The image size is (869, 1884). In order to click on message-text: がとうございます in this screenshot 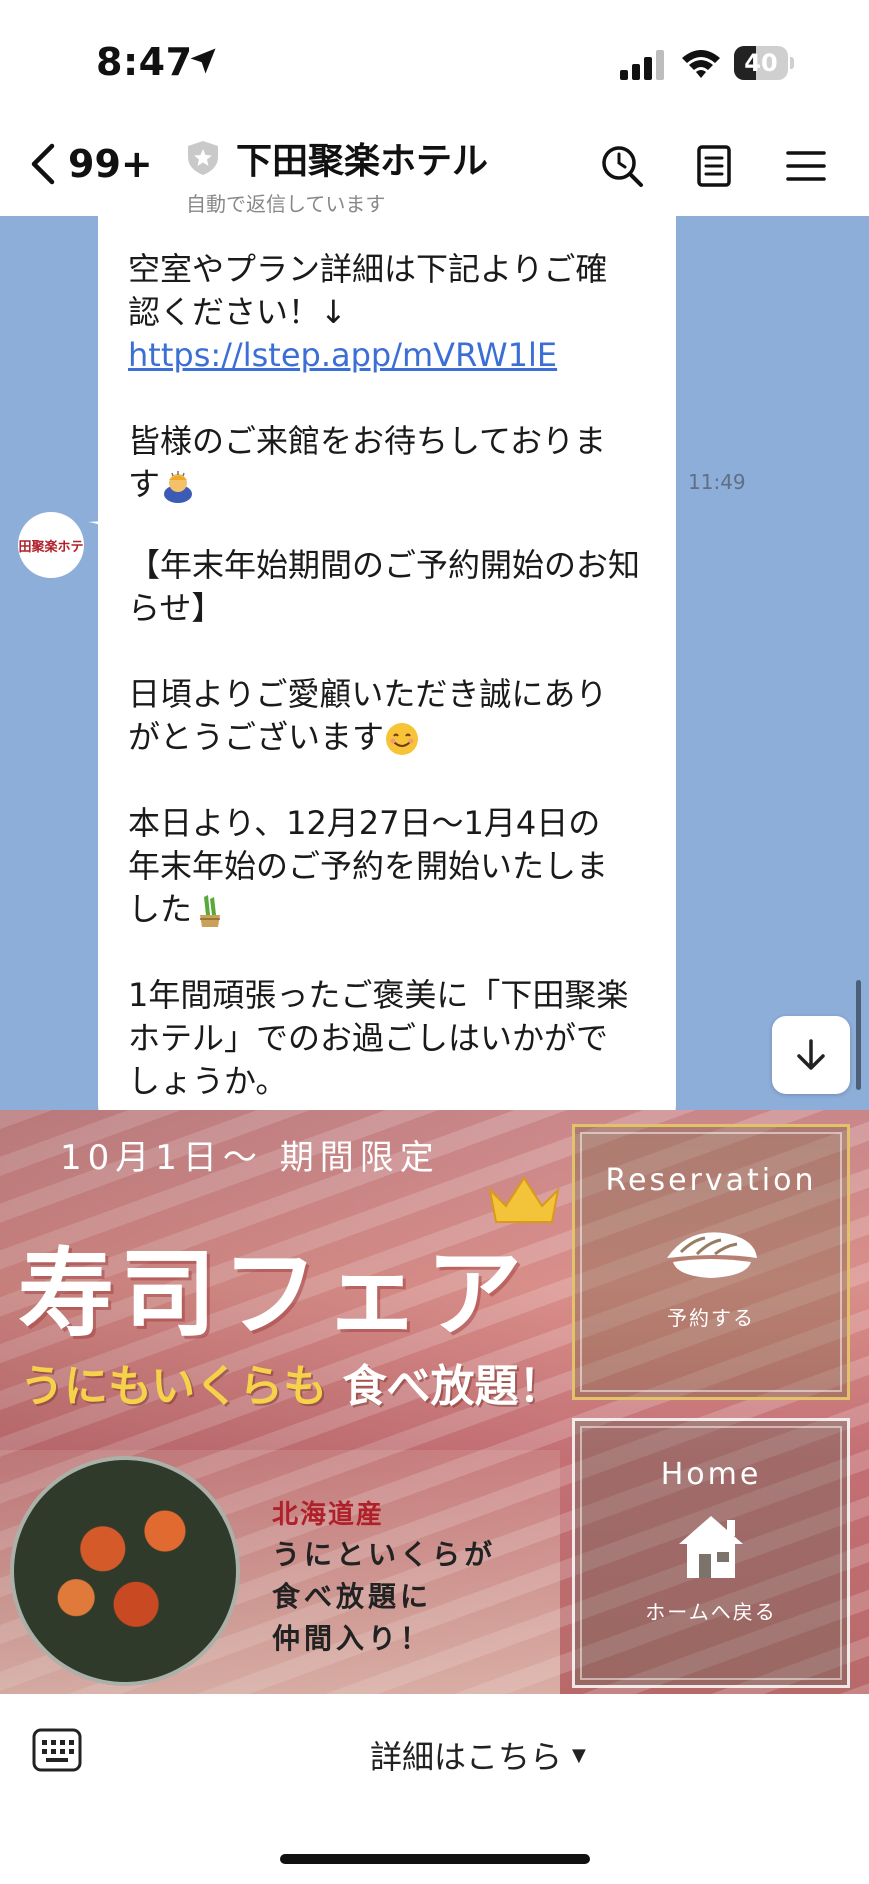, I will do `click(256, 737)`.